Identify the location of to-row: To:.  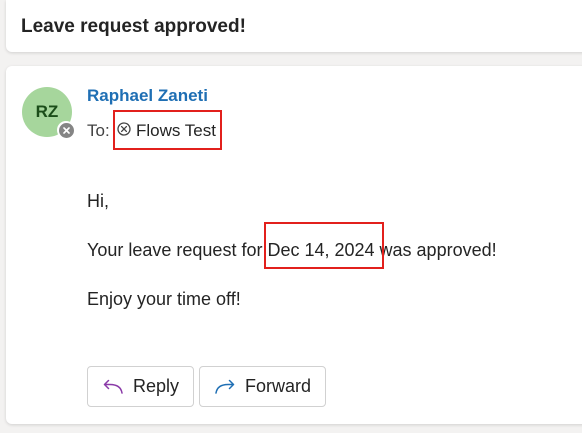
(98, 131).